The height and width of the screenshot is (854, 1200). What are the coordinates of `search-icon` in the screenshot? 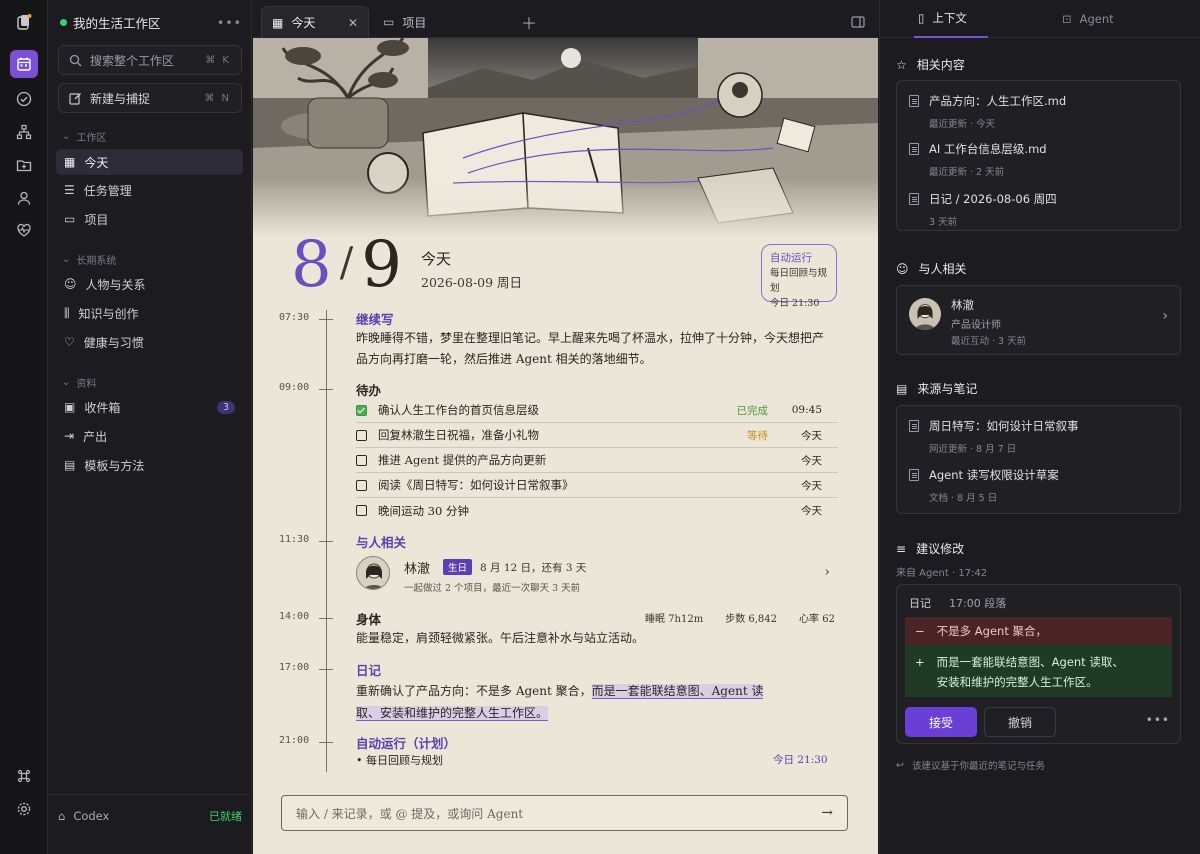 It's located at (75, 60).